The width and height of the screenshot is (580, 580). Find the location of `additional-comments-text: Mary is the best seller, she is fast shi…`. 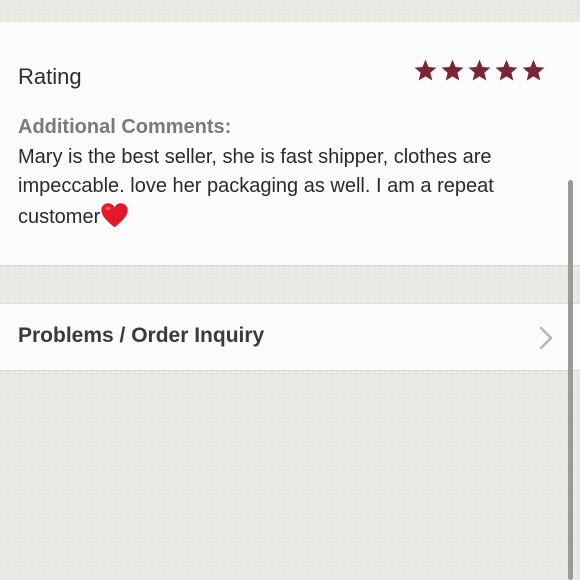

additional-comments-text: Mary is the best seller, she is fast shi… is located at coordinates (285, 187).